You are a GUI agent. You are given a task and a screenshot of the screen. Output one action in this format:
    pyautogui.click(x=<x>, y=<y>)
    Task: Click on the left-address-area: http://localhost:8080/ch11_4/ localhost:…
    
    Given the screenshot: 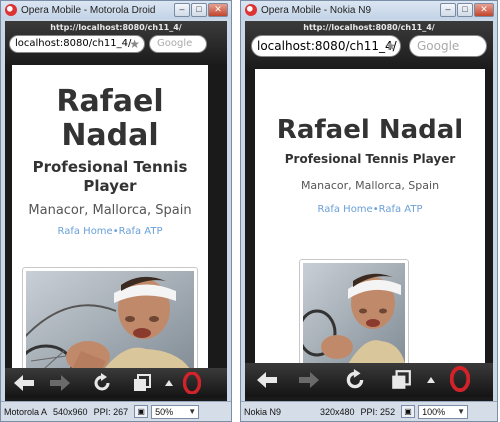 What is the action you would take?
    pyautogui.click(x=116, y=43)
    